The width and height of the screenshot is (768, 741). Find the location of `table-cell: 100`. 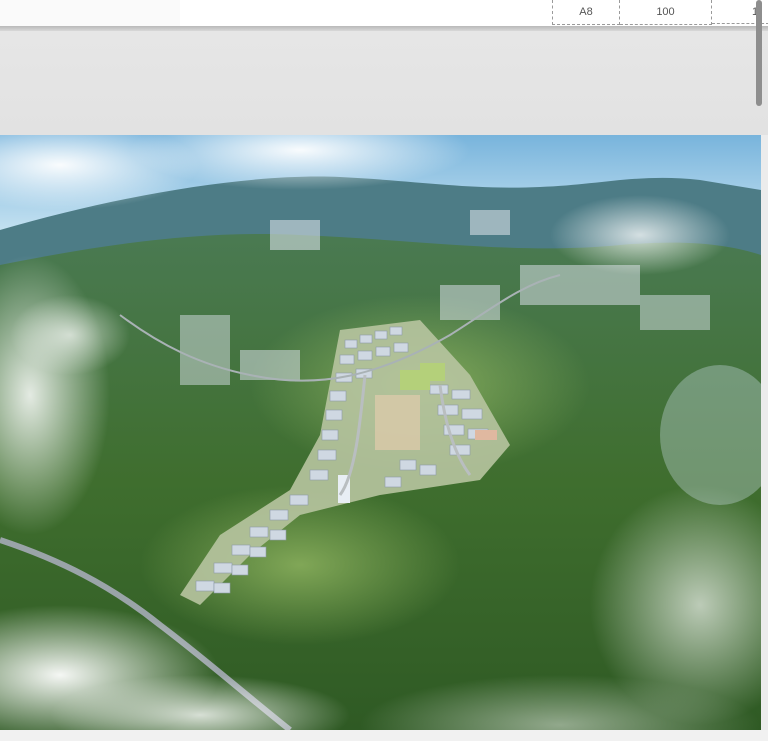

table-cell: 100 is located at coordinates (666, 12).